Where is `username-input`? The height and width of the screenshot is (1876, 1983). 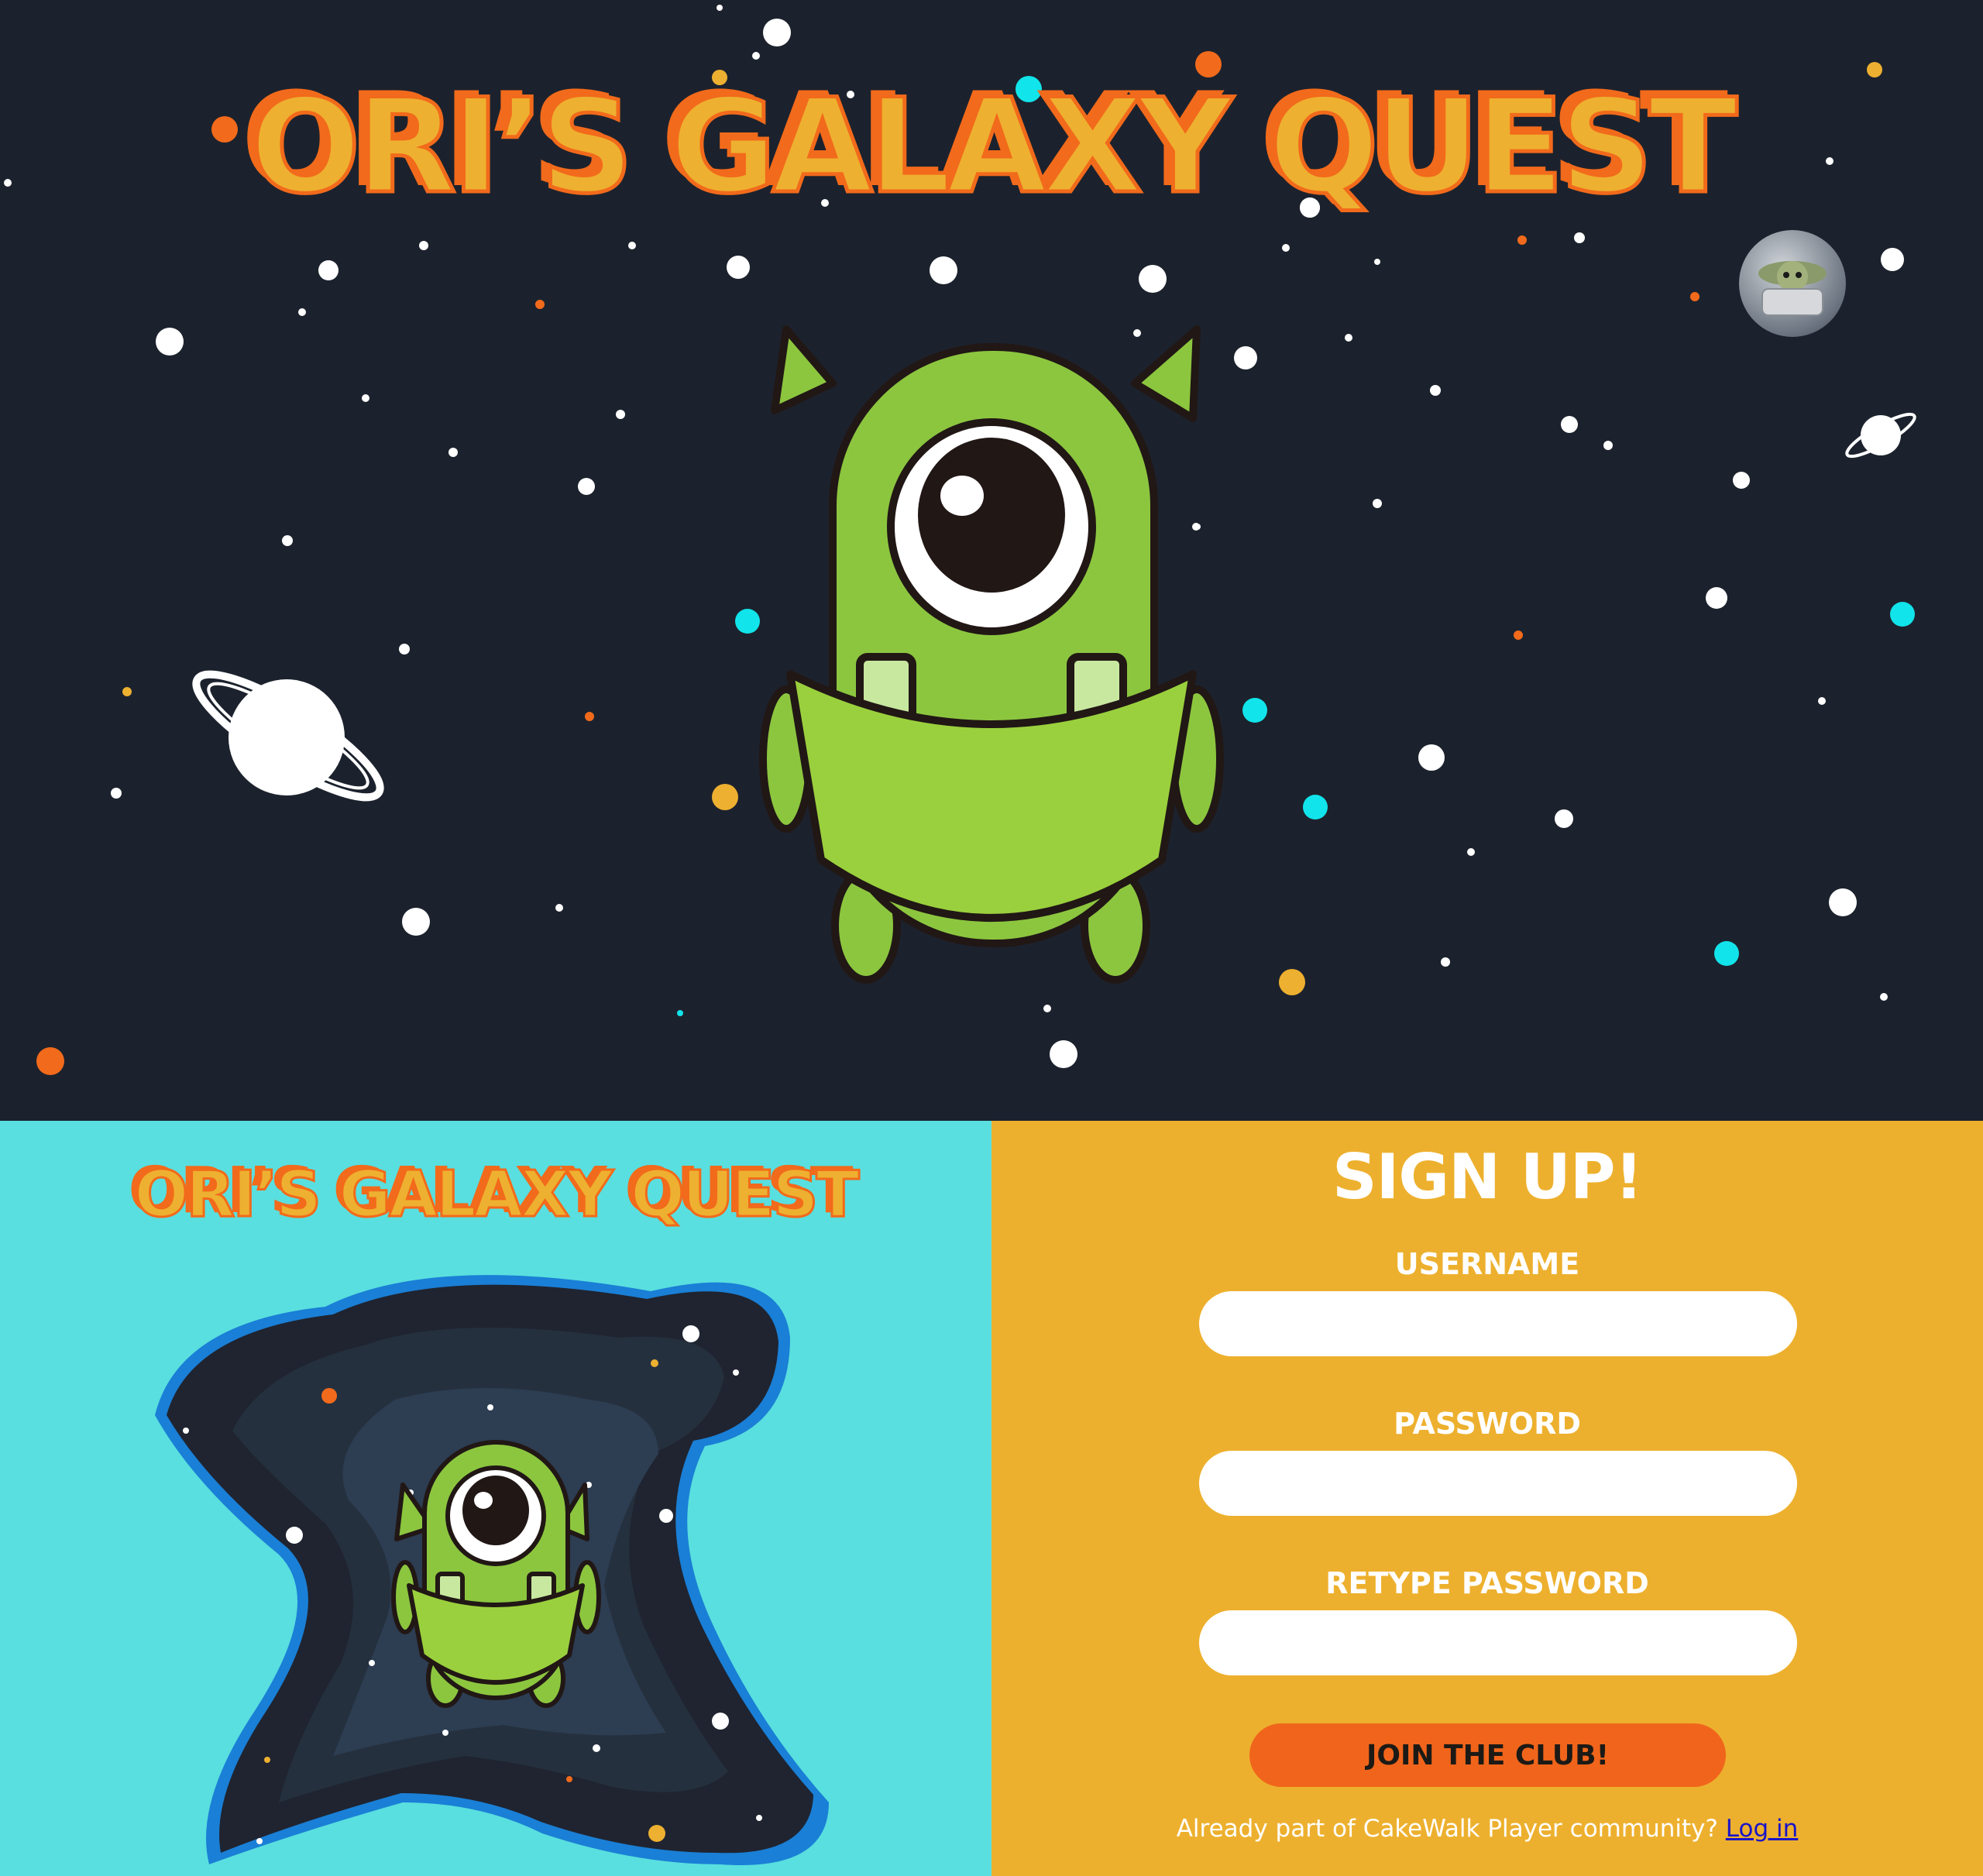
username-input is located at coordinates (1498, 1323).